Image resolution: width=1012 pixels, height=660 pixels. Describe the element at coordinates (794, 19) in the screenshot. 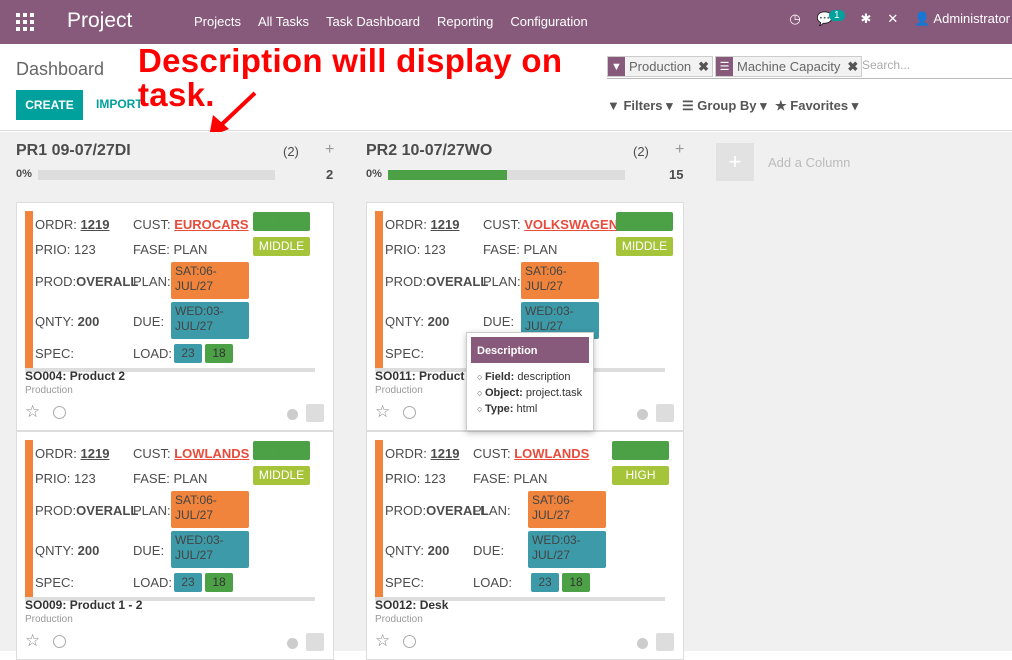

I see `activity-clock-icon: ◷` at that location.